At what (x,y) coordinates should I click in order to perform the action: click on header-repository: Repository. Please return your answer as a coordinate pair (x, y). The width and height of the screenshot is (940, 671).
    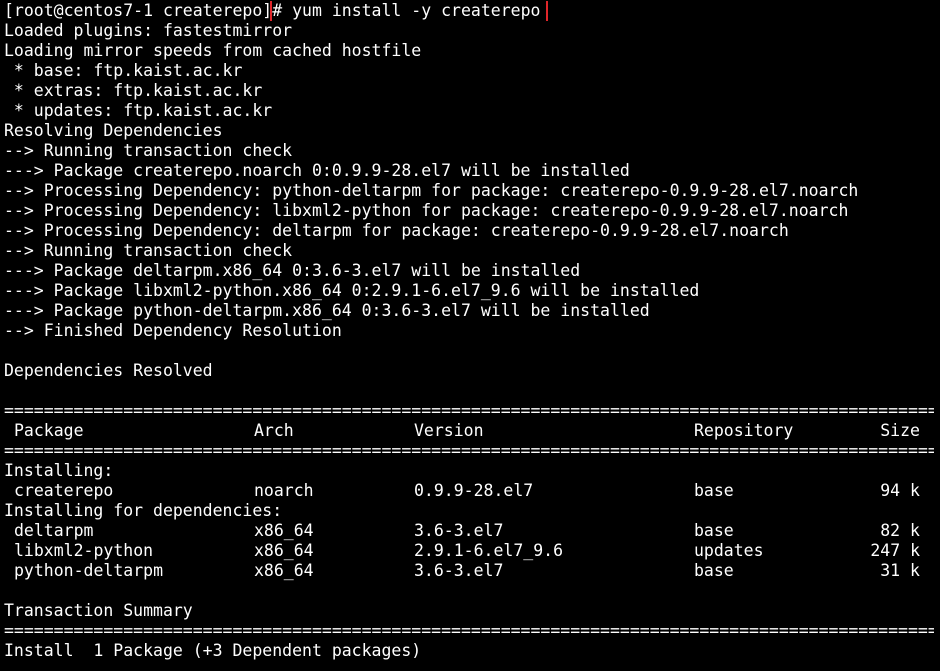
    Looking at the image, I should click on (744, 430).